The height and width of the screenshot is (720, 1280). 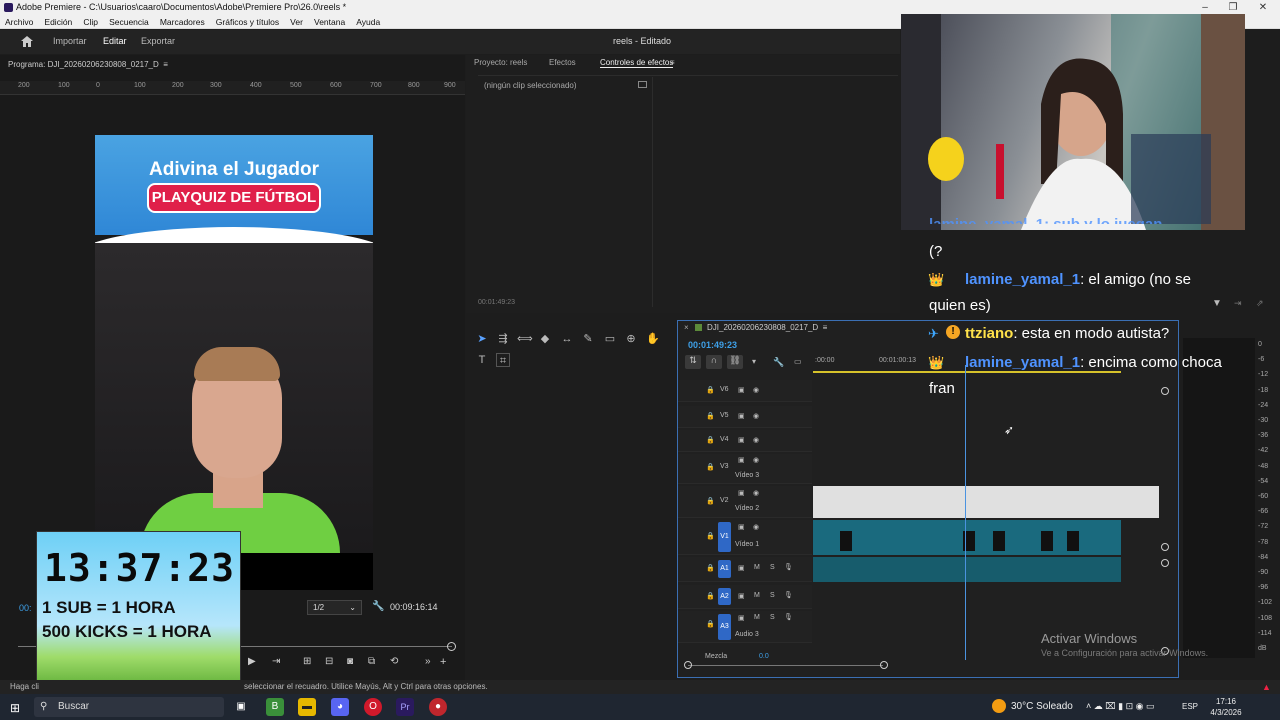 What do you see at coordinates (1120, 706) in the screenshot?
I see `tray-icons: ˄ ☁ ⌧ ▮ ⊡ ◉ ▭` at bounding box center [1120, 706].